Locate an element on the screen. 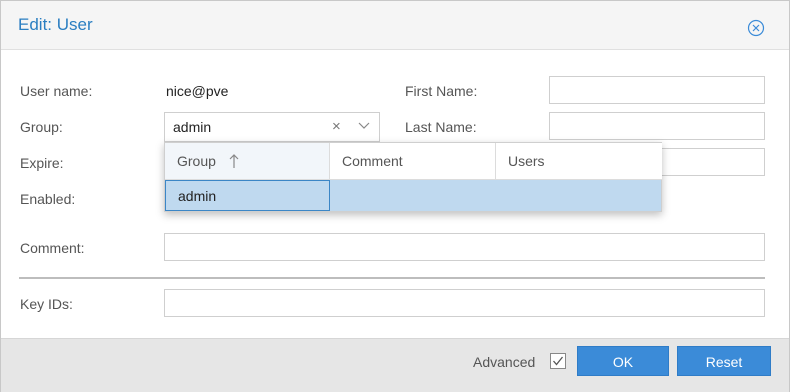 This screenshot has height=392, width=790. advanced-label: Advanced is located at coordinates (504, 362).